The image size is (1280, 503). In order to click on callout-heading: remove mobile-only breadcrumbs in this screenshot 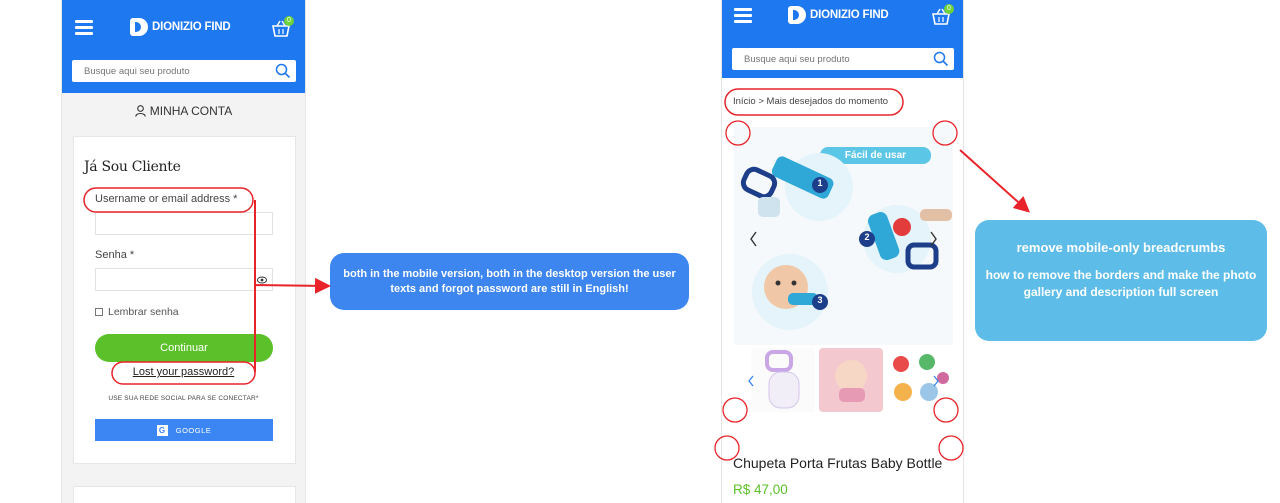, I will do `click(1121, 247)`.